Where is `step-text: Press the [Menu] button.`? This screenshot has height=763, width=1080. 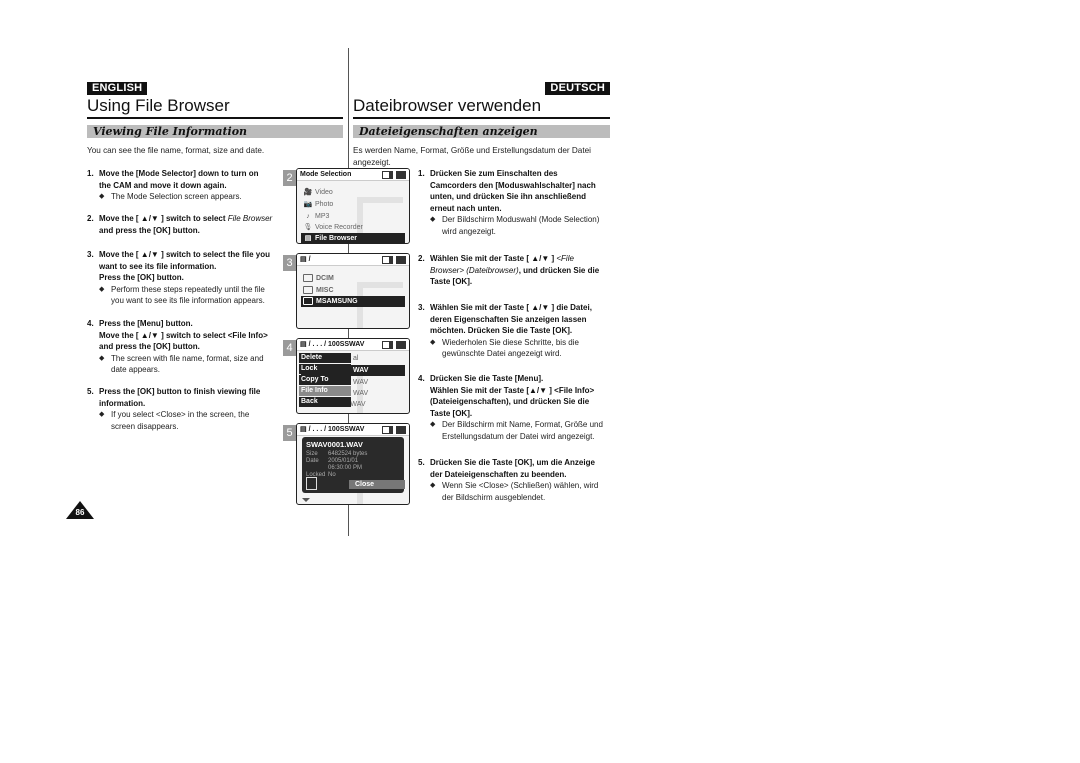 step-text: Press the [Menu] button. is located at coordinates (146, 323).